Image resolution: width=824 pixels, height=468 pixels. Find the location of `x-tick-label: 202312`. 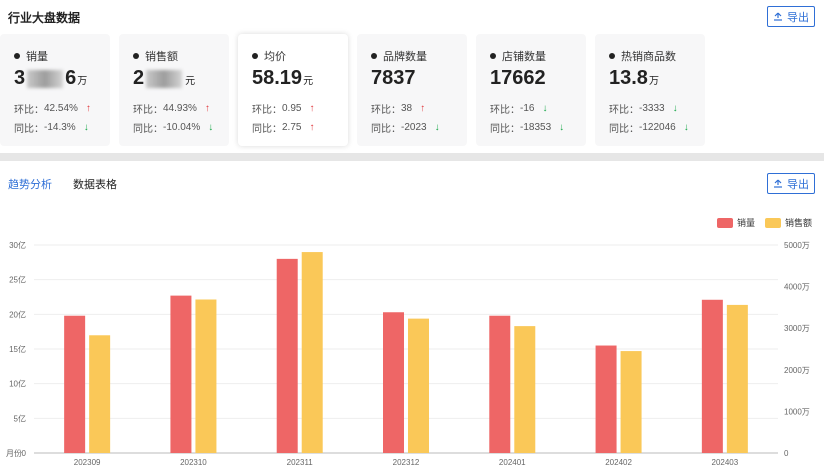

x-tick-label: 202312 is located at coordinates (406, 462).